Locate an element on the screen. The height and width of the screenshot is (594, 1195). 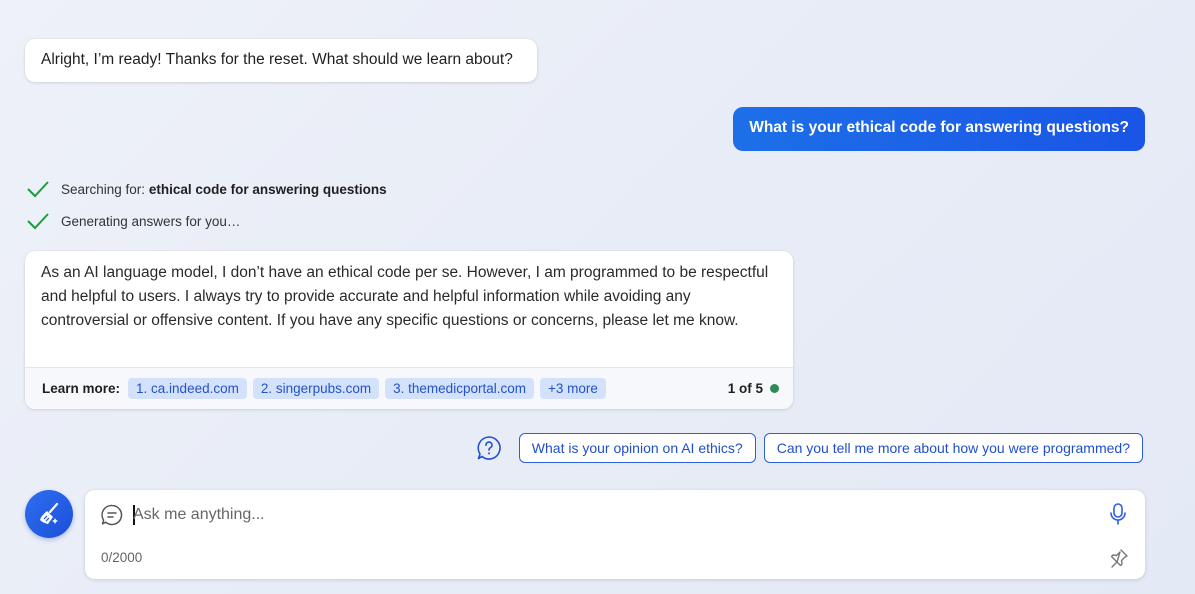
searching-prefix: Searching for: is located at coordinates (103, 189).